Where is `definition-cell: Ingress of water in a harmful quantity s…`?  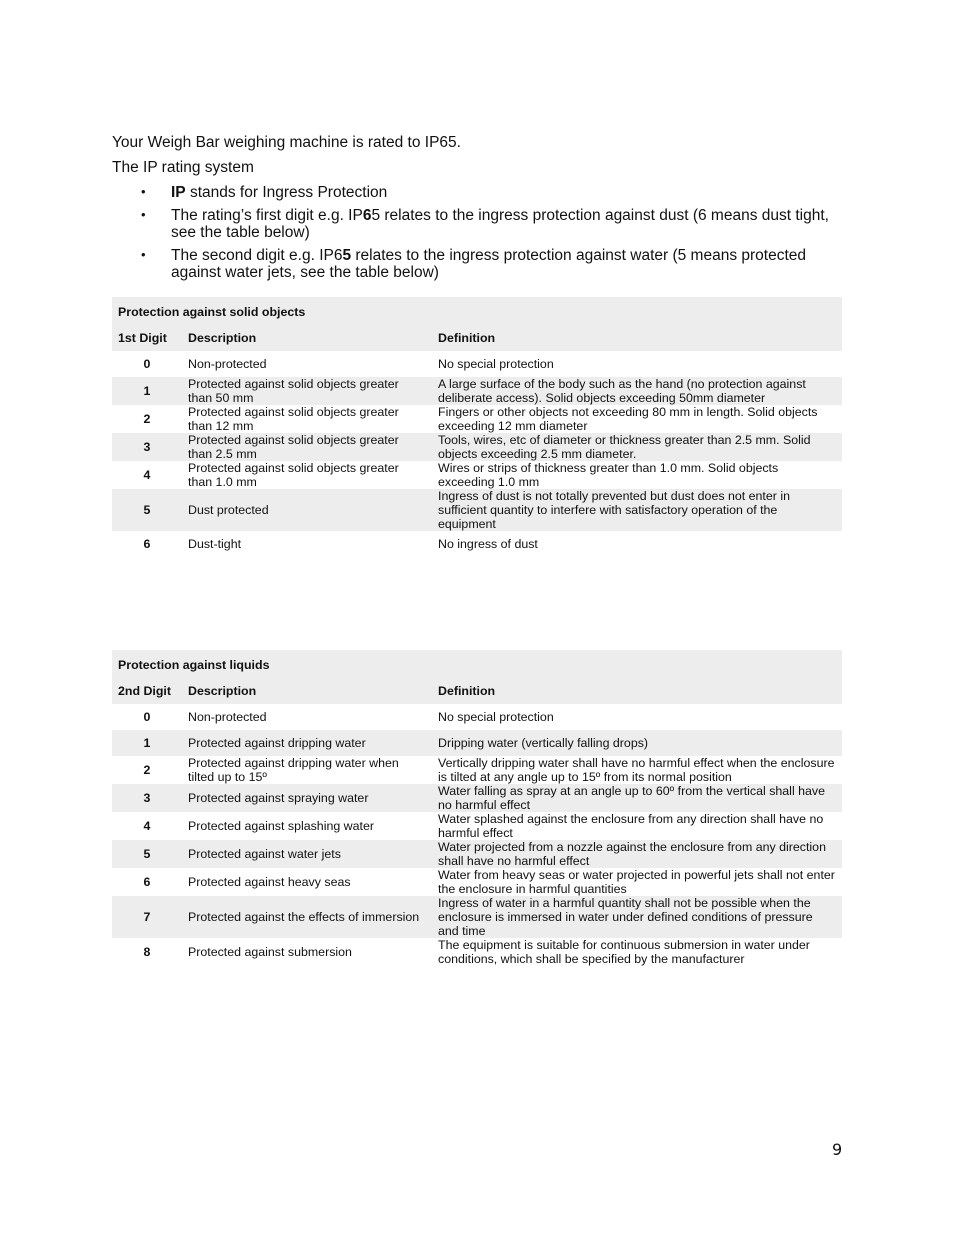 definition-cell: Ingress of water in a harmful quantity s… is located at coordinates (637, 917).